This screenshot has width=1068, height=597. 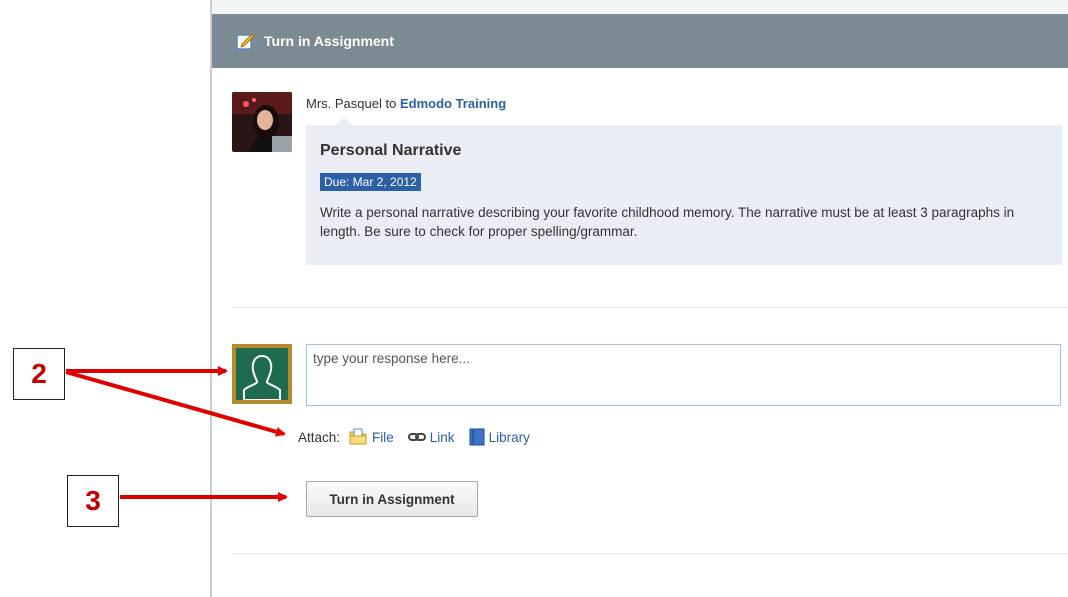 I want to click on bottom-divider, so click(x=650, y=553).